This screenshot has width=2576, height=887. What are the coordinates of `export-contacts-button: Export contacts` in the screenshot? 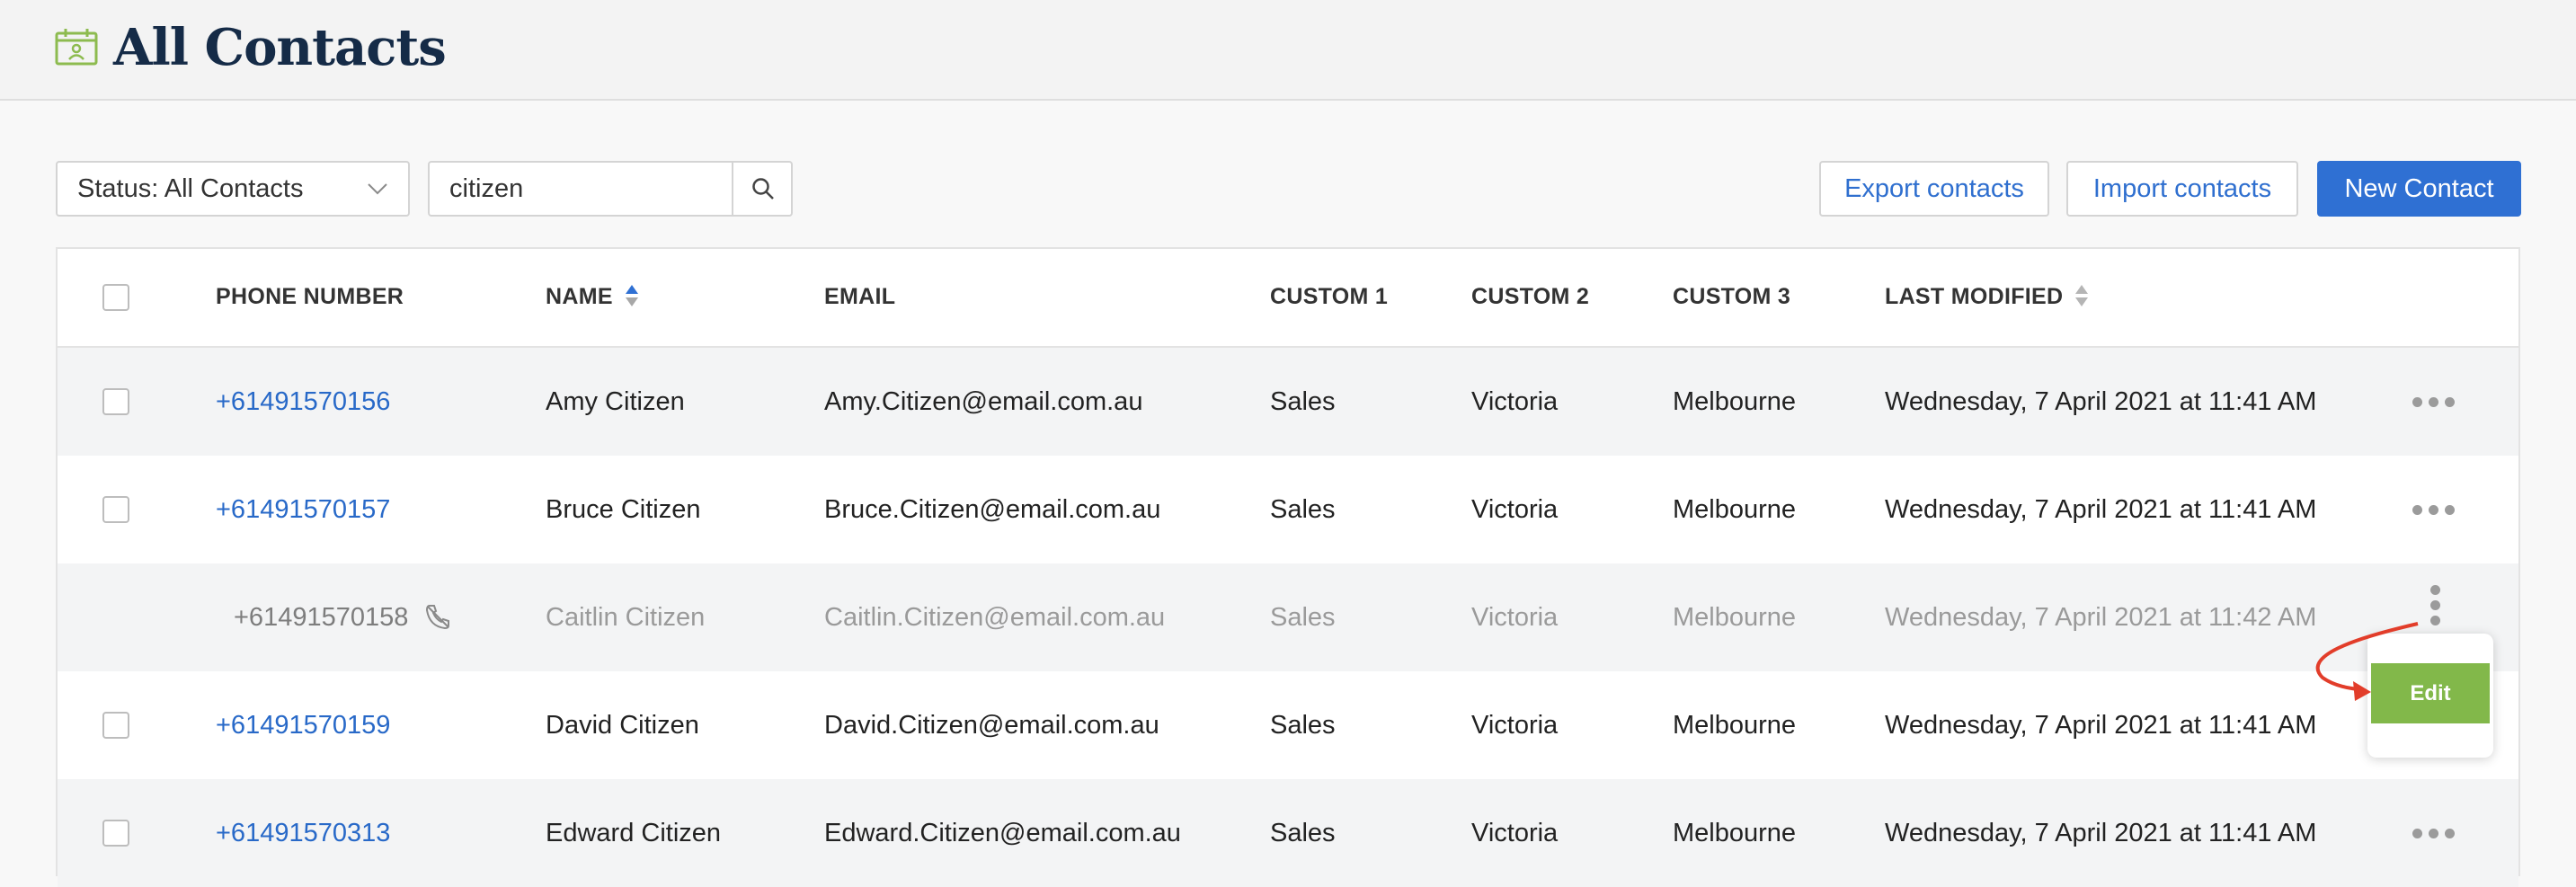 It's located at (1934, 189).